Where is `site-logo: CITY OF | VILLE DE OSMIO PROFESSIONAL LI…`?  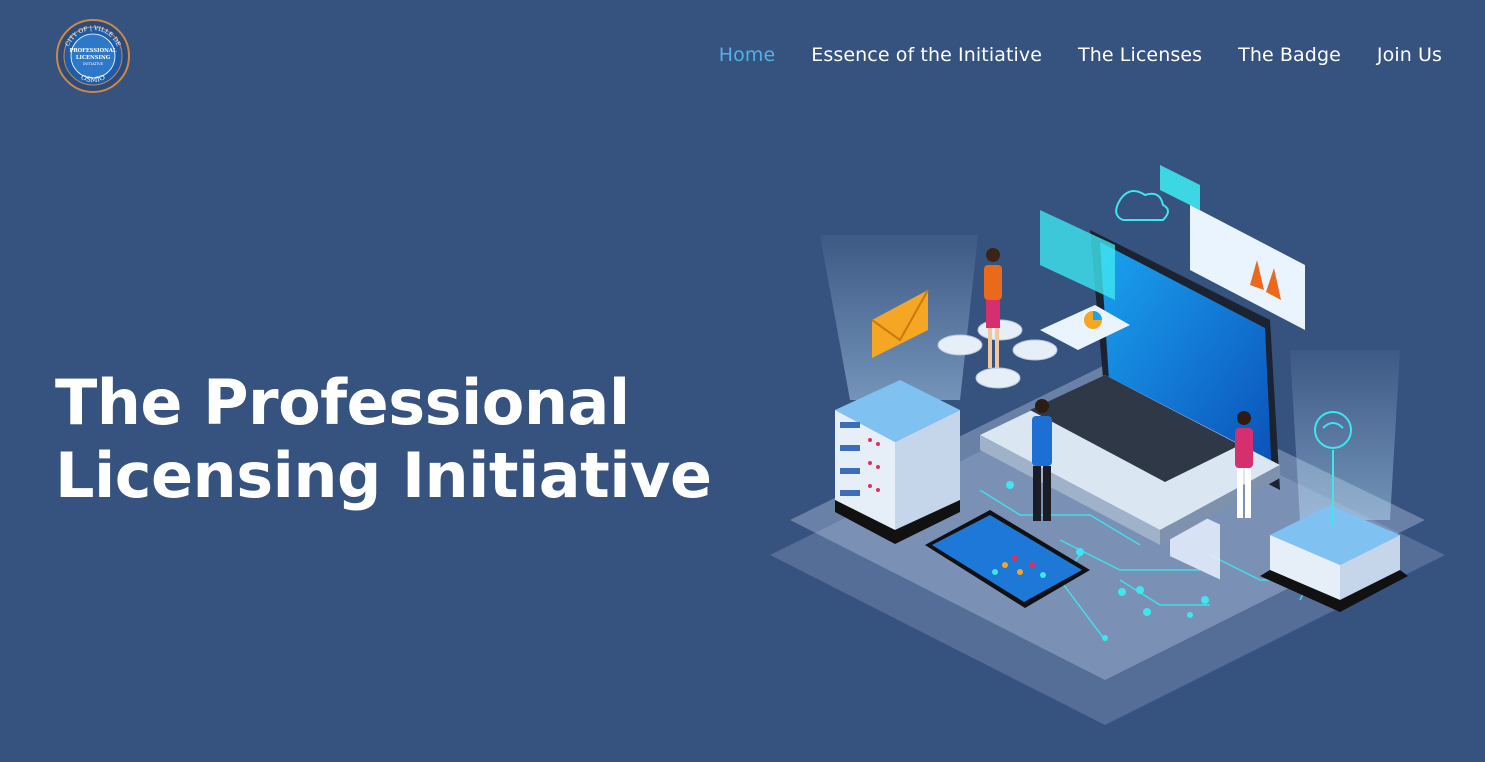
site-logo: CITY OF | VILLE DE OSMIO PROFESSIONAL LI… is located at coordinates (93, 56).